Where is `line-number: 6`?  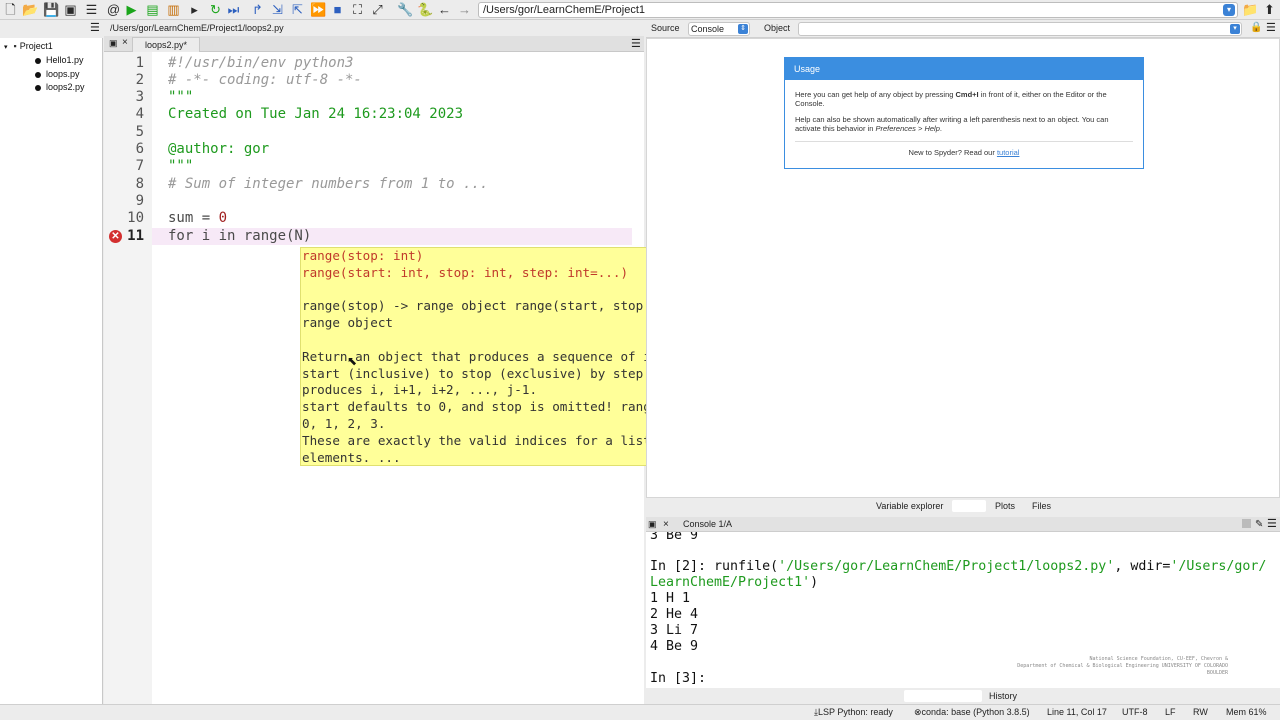 line-number: 6 is located at coordinates (139, 149).